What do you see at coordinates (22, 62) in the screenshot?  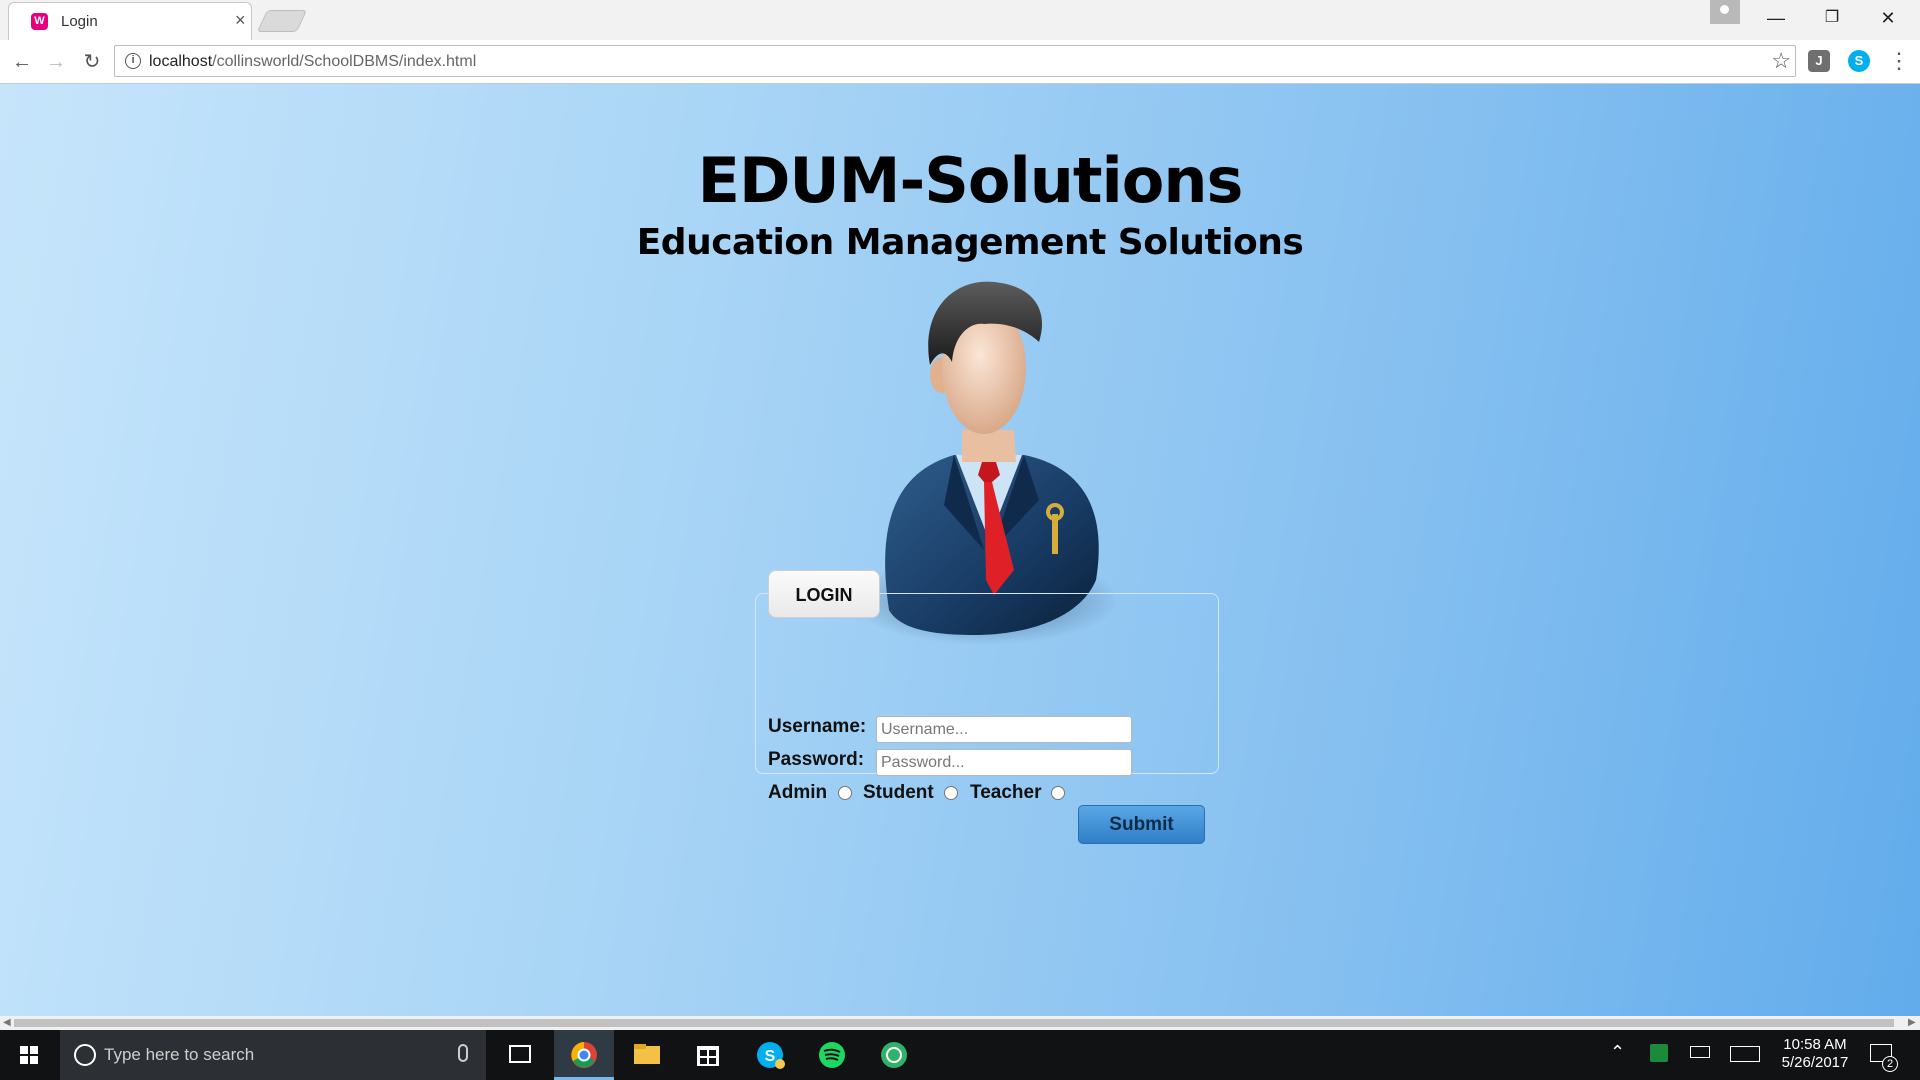 I see `back-arrow-icon: ←` at bounding box center [22, 62].